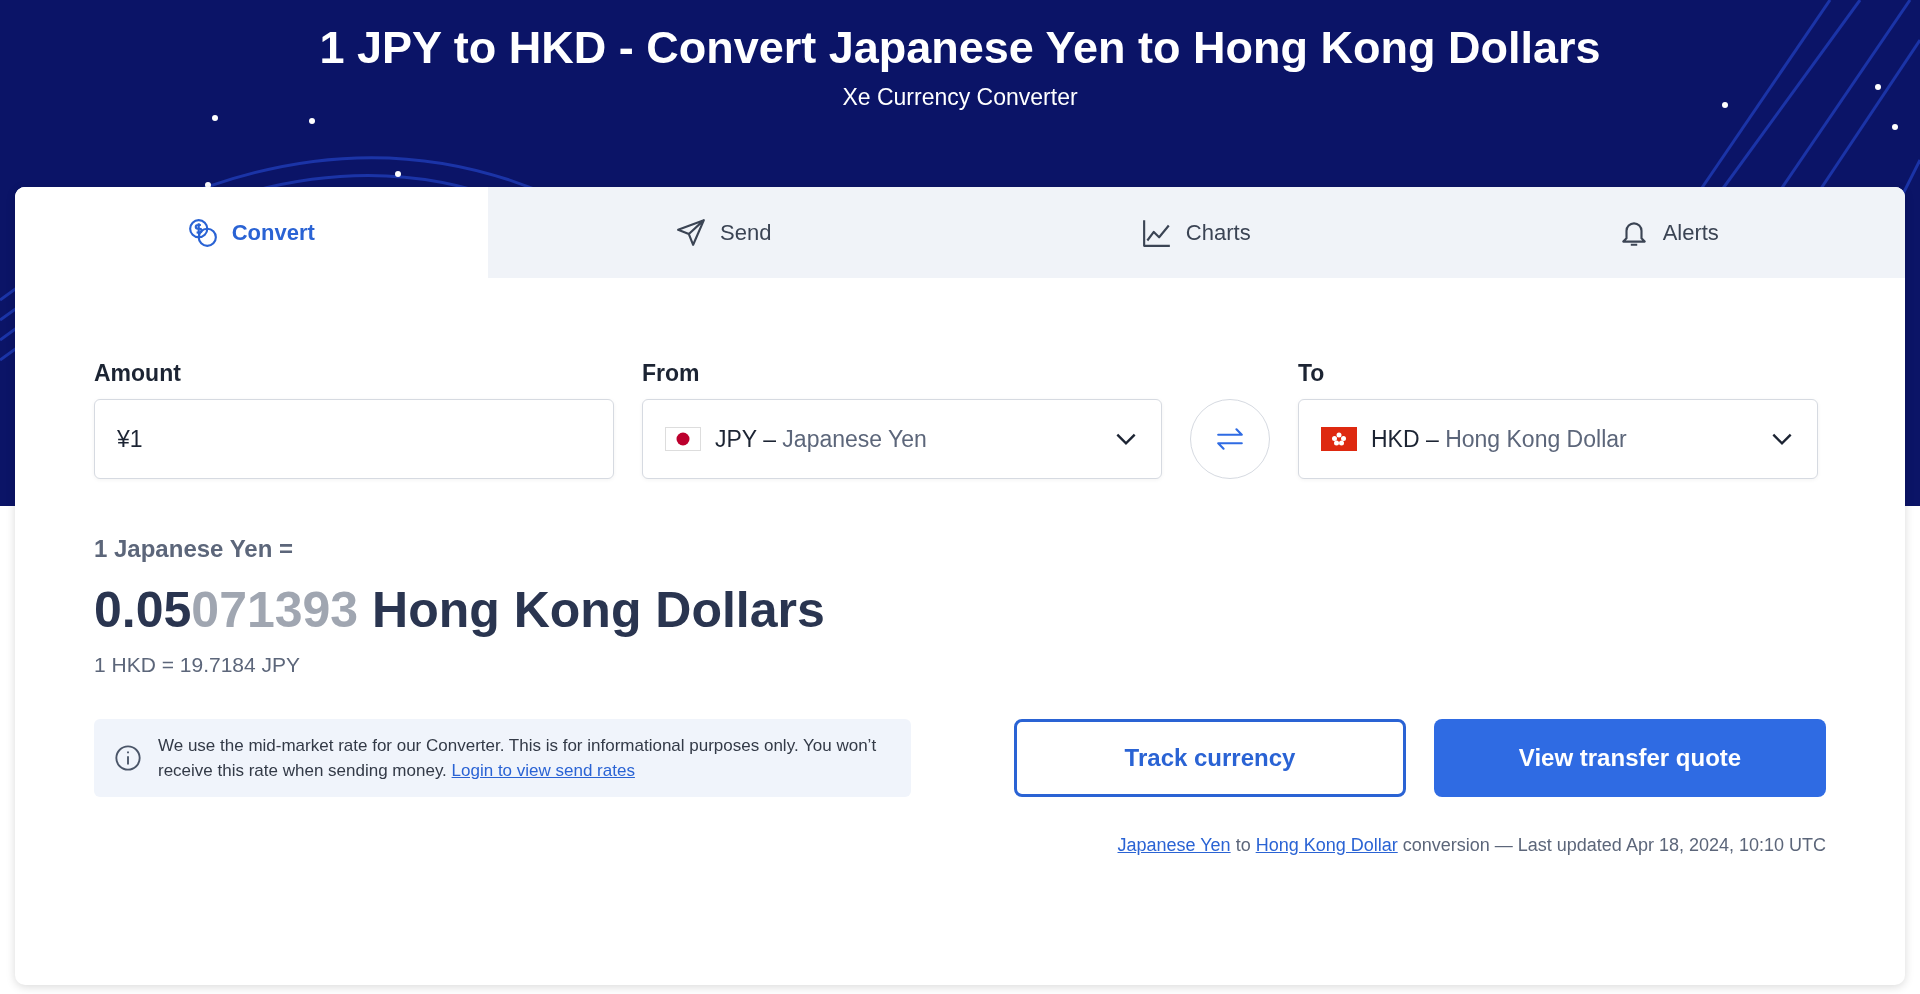 Image resolution: width=1920 pixels, height=994 pixels. What do you see at coordinates (1326, 845) in the screenshot?
I see `currency-link: Hong Kong Dollar` at bounding box center [1326, 845].